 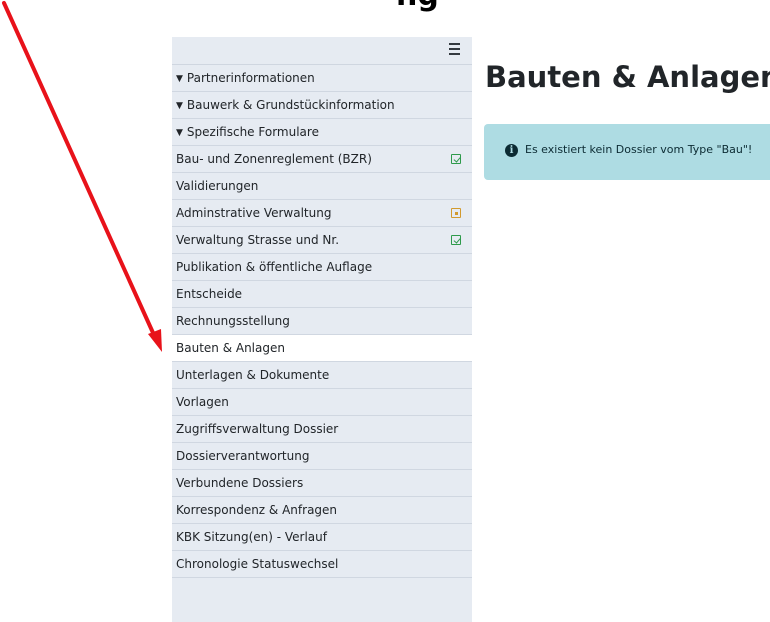 What do you see at coordinates (82, 176) in the screenshot?
I see `annotation-arrow-icon` at bounding box center [82, 176].